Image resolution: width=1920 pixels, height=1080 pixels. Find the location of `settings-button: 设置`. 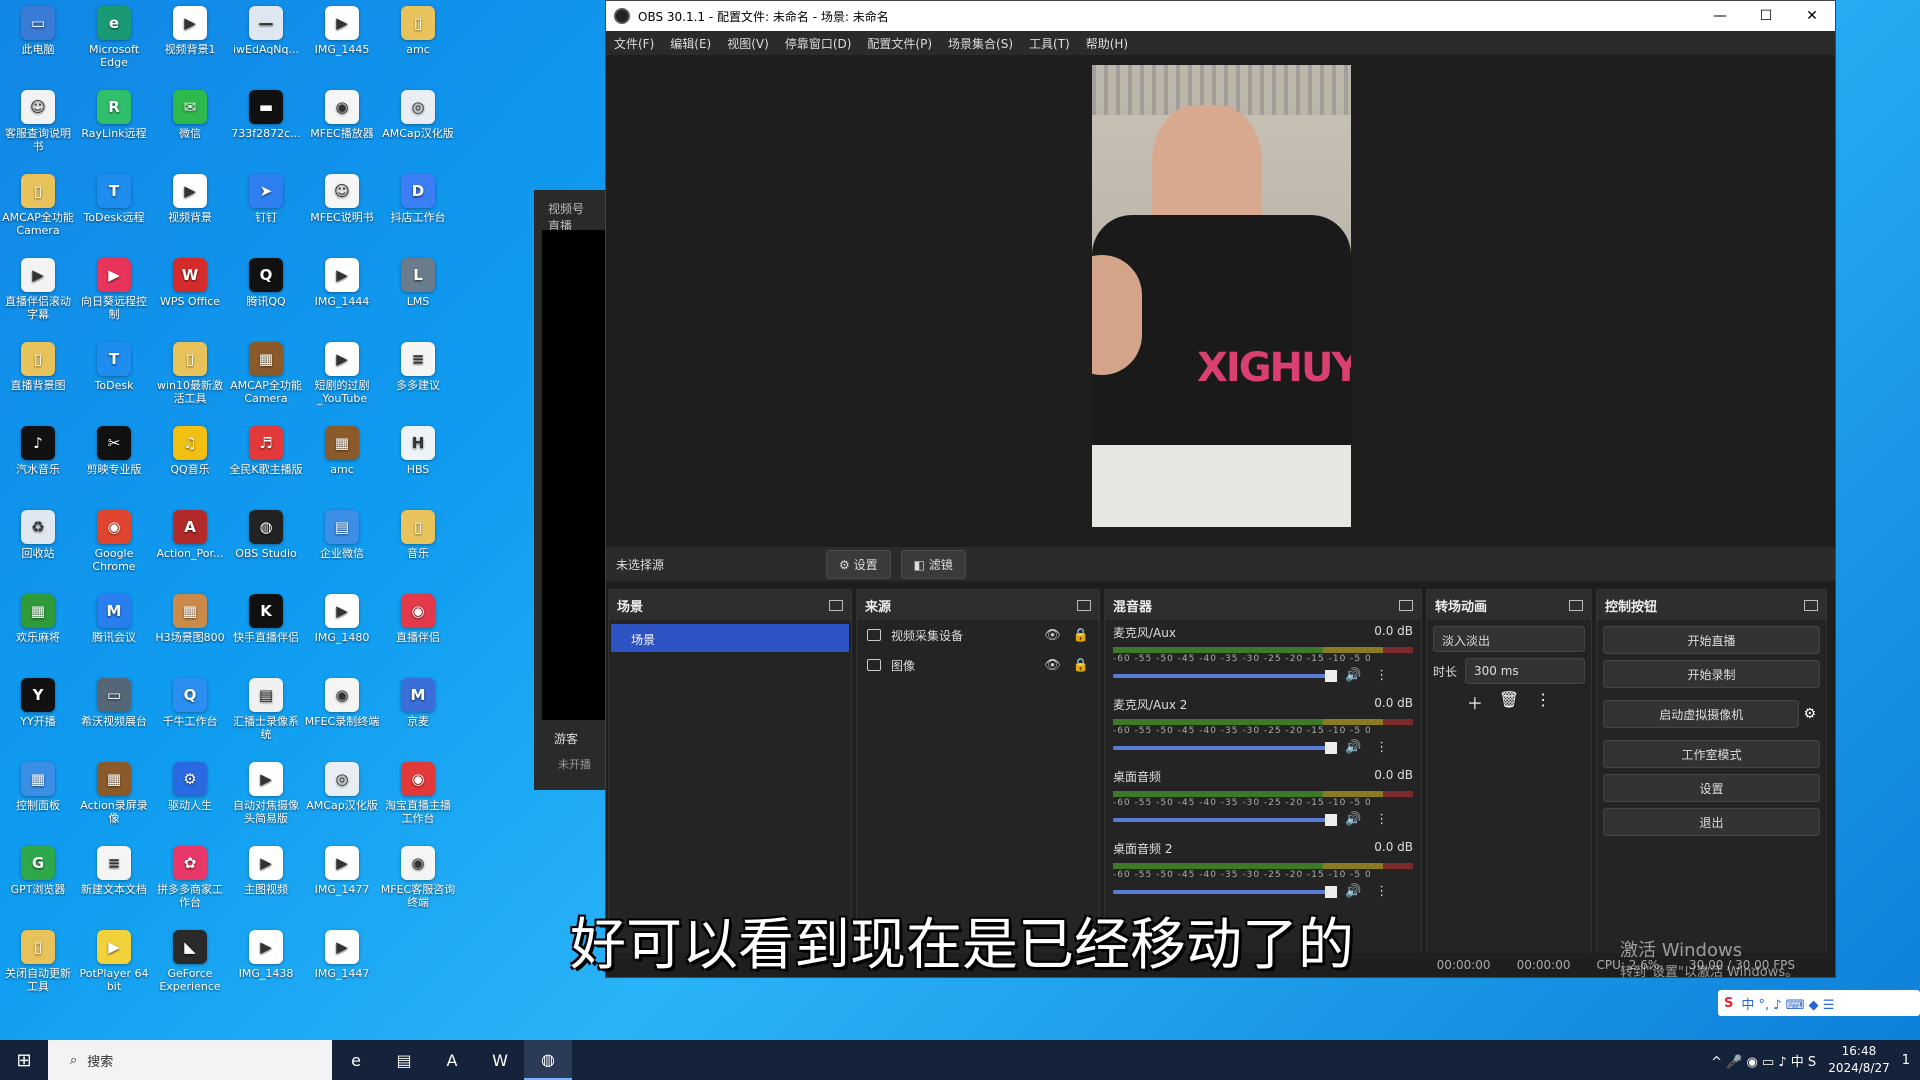

settings-button: 设置 is located at coordinates (1711, 788).